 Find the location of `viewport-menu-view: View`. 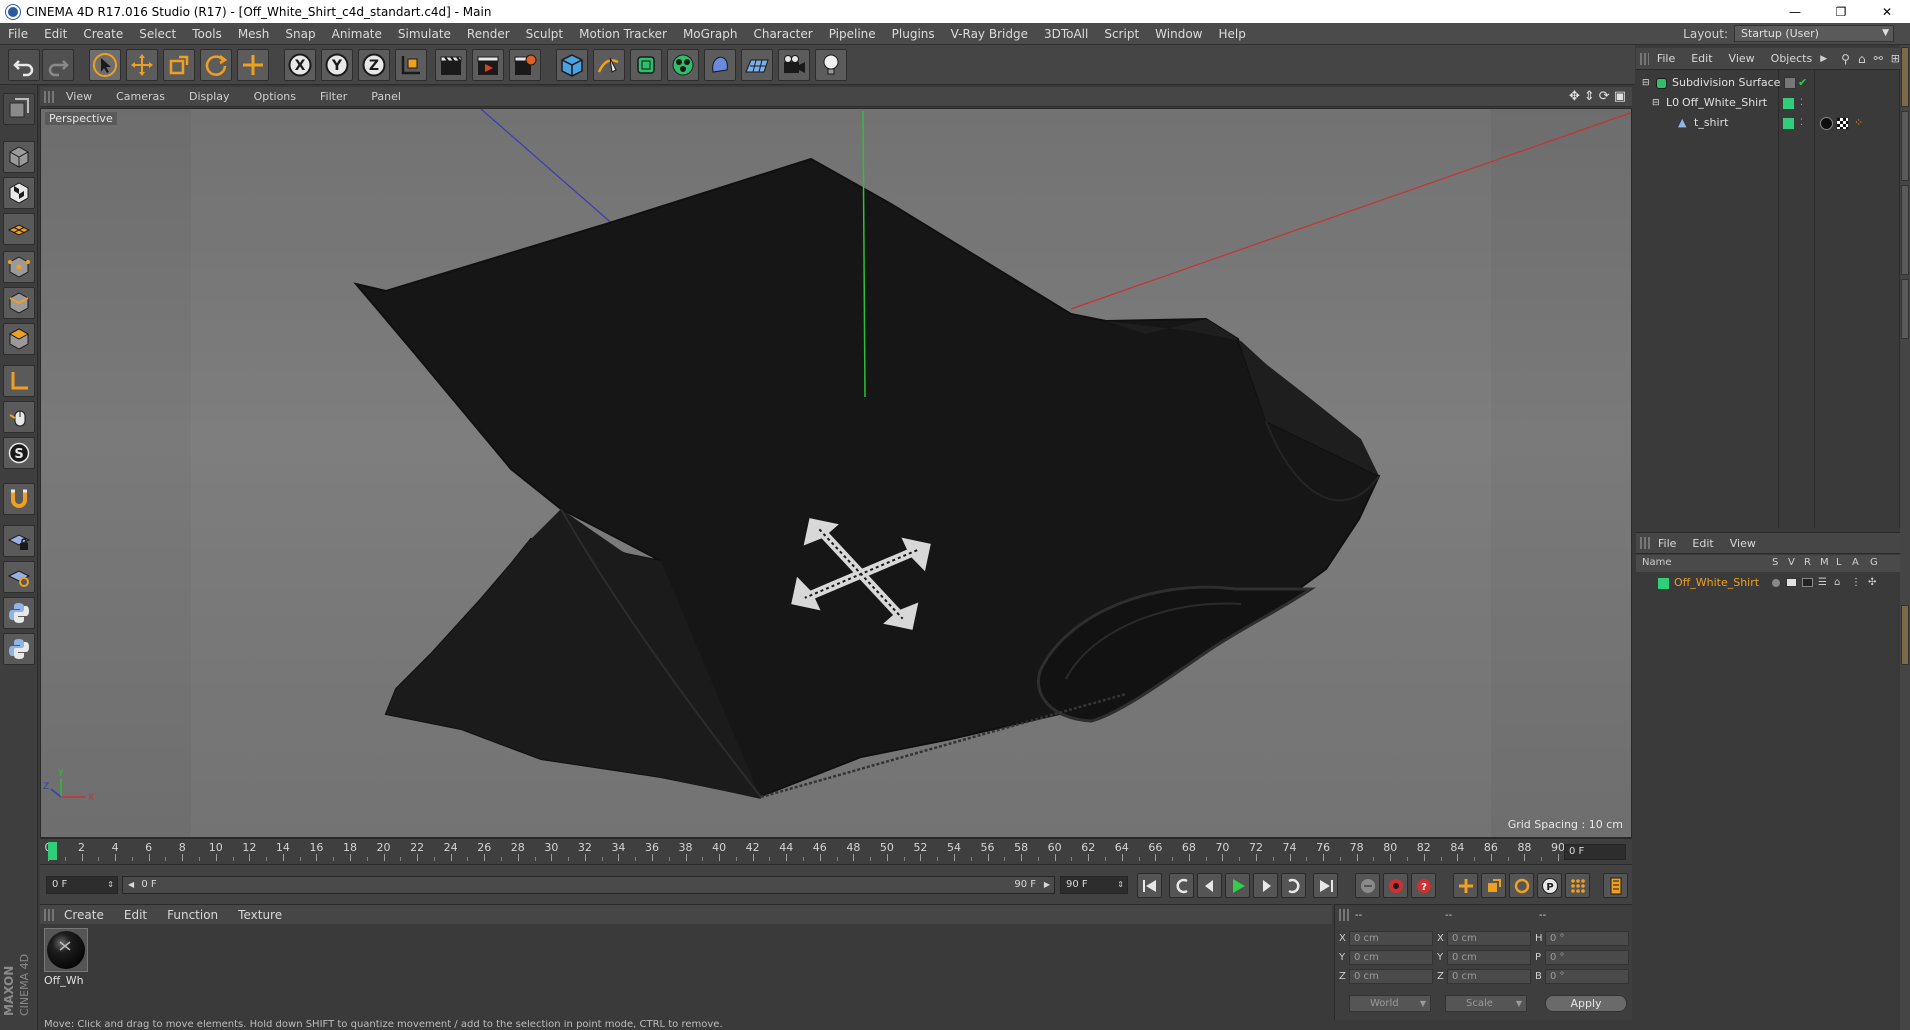

viewport-menu-view: View is located at coordinates (79, 96).